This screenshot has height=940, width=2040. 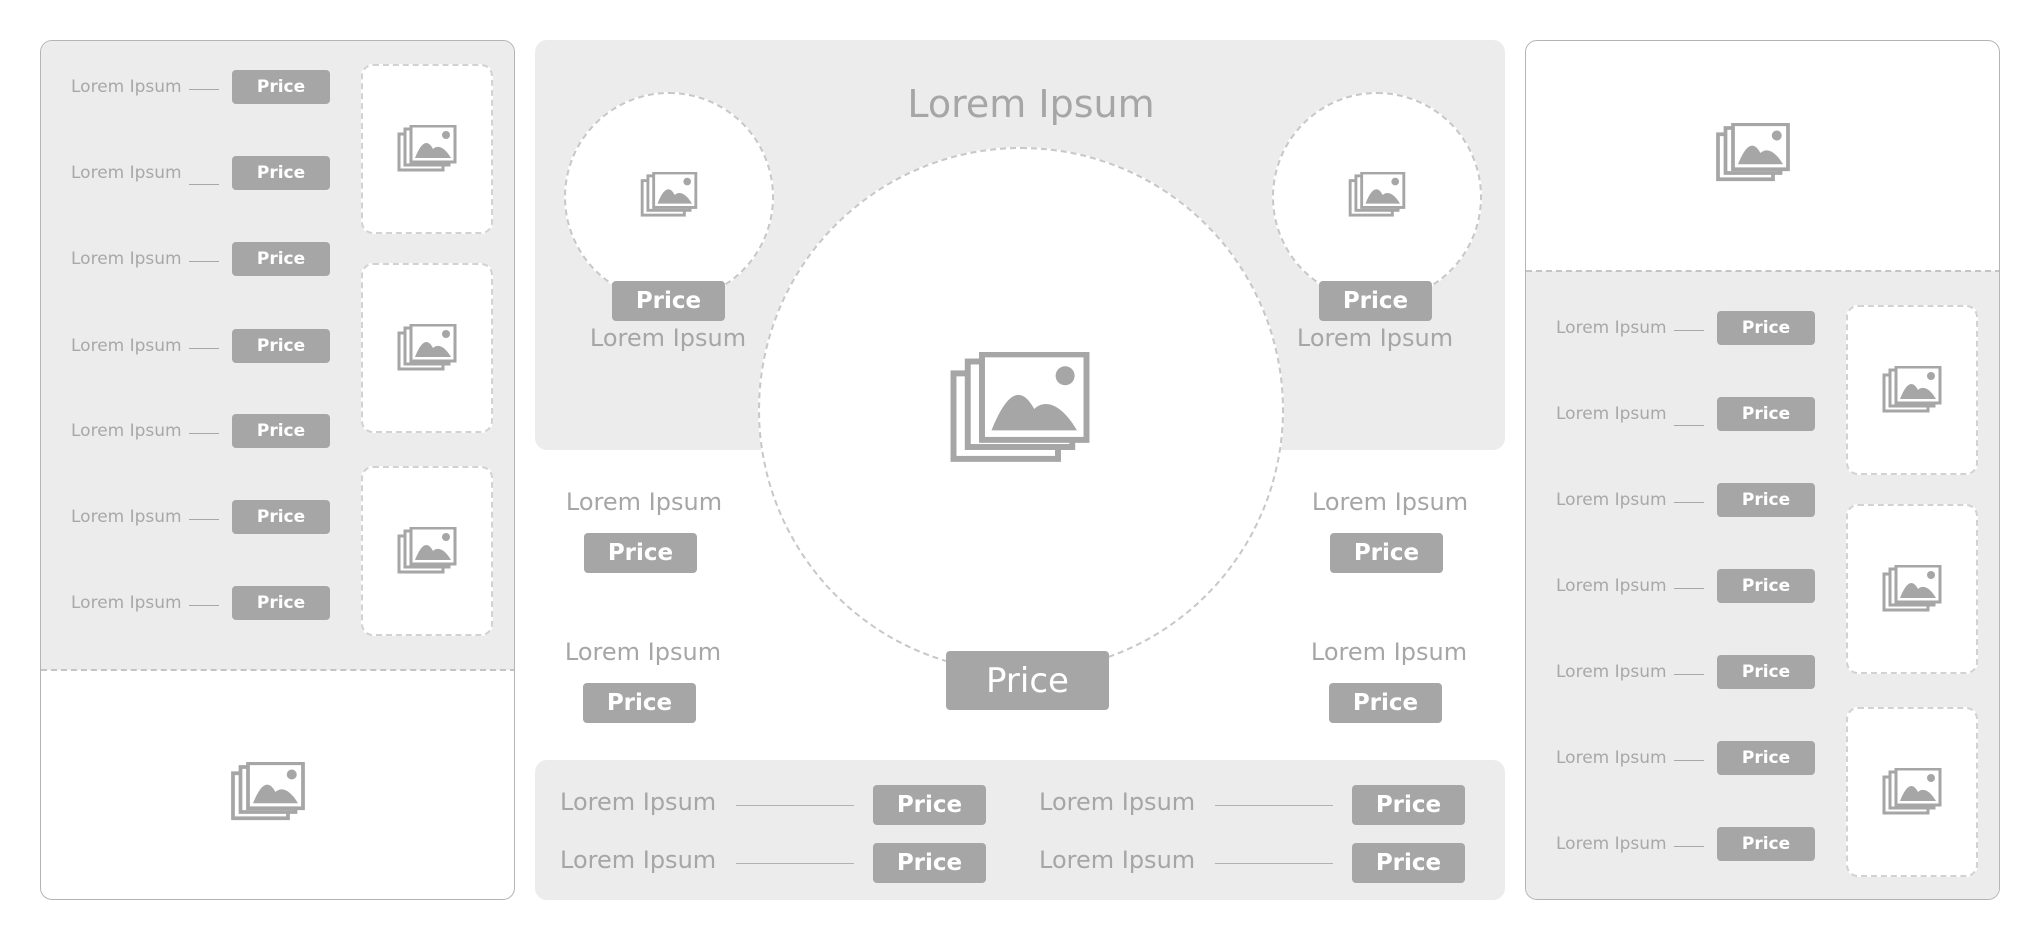 I want to click on center-title: Lorem Ipsum, so click(x=1031, y=104).